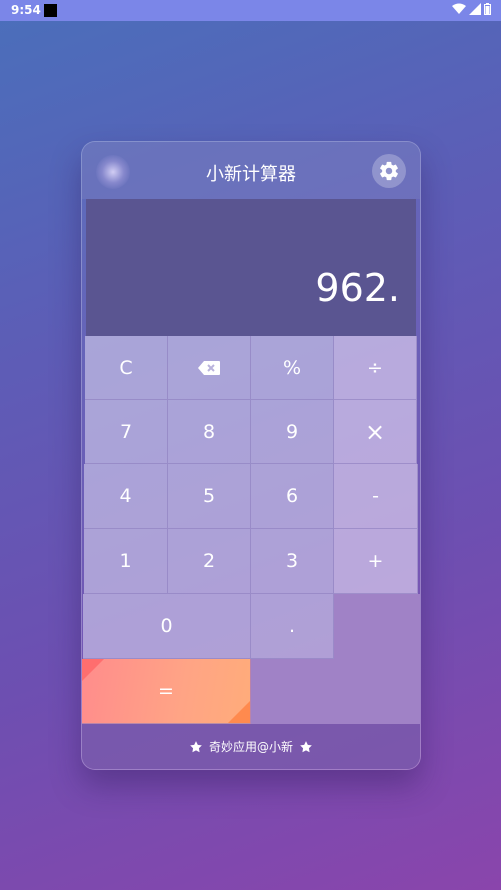 This screenshot has height=890, width=501. I want to click on minus-button: -, so click(376, 496).